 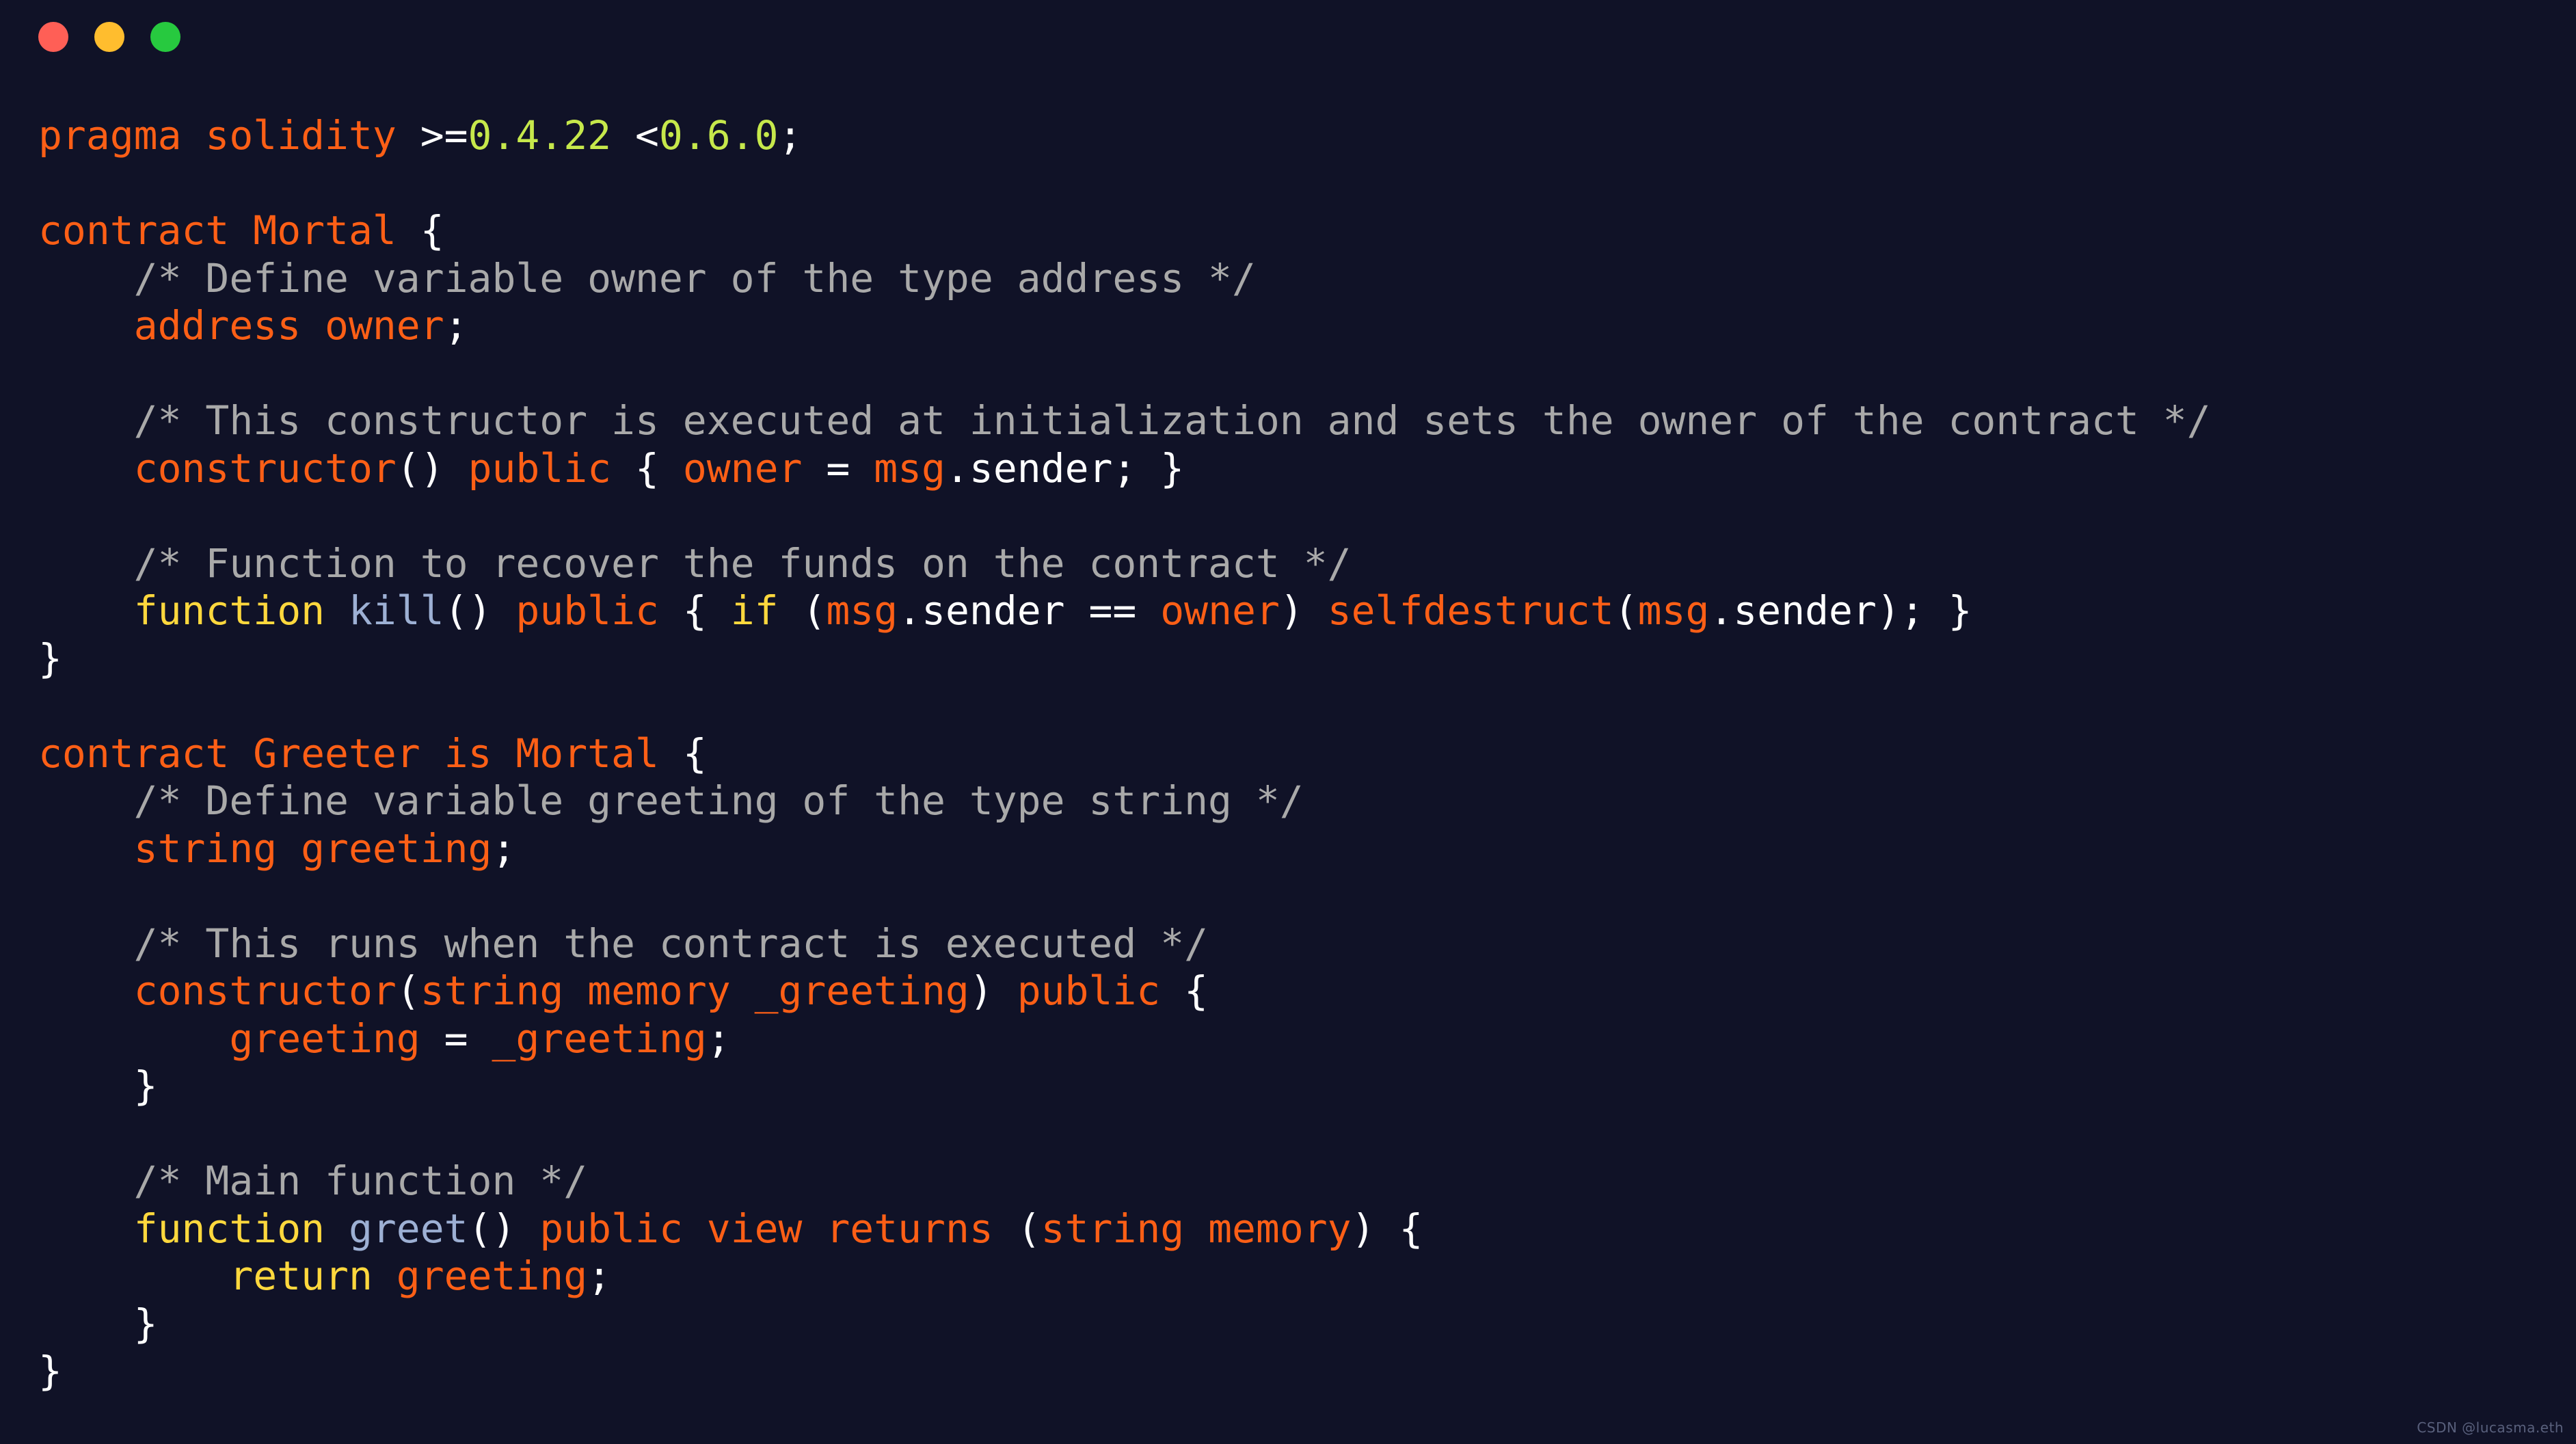 What do you see at coordinates (109, 37) in the screenshot?
I see `minimize-button` at bounding box center [109, 37].